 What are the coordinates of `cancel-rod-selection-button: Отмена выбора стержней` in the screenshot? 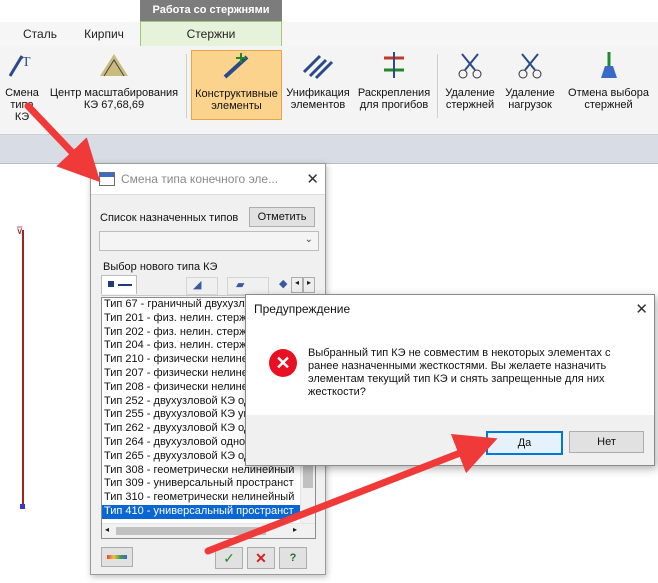 It's located at (608, 84).